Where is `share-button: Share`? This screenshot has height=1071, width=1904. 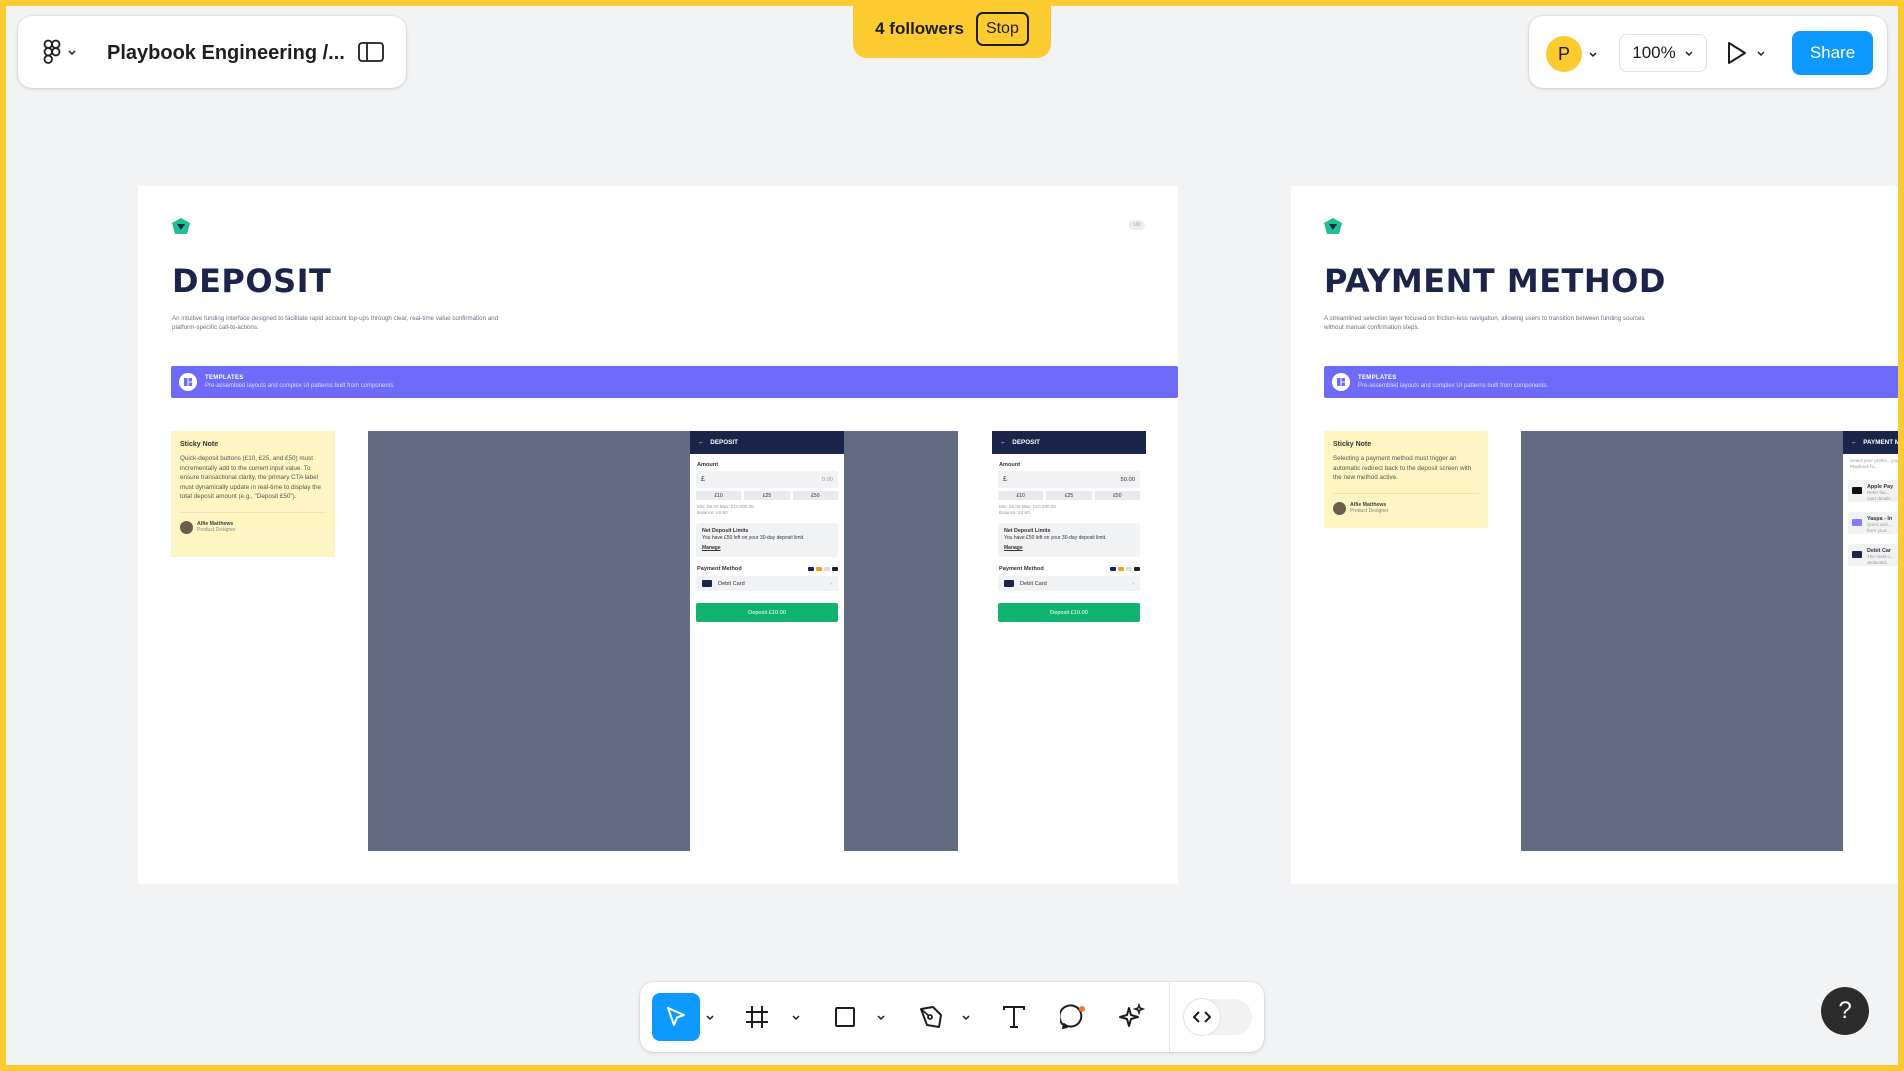 share-button: Share is located at coordinates (1832, 53).